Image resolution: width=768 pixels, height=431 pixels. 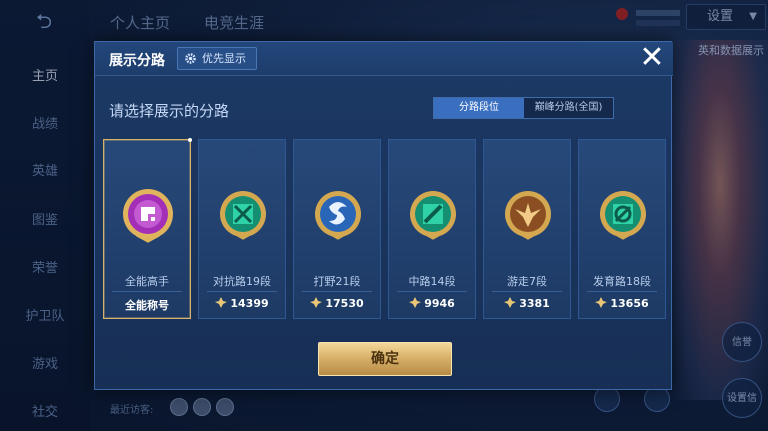 I want to click on card-stat-value: 3381, so click(x=534, y=303).